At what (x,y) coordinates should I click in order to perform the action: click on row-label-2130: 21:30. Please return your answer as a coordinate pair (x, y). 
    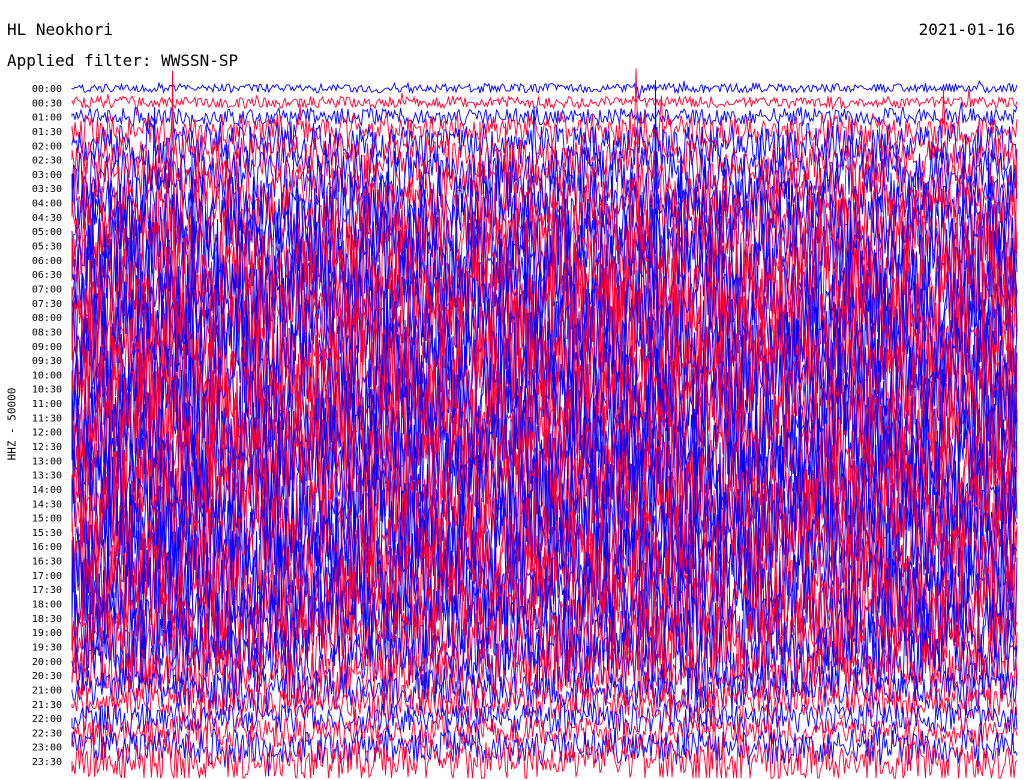
    Looking at the image, I should click on (47, 705).